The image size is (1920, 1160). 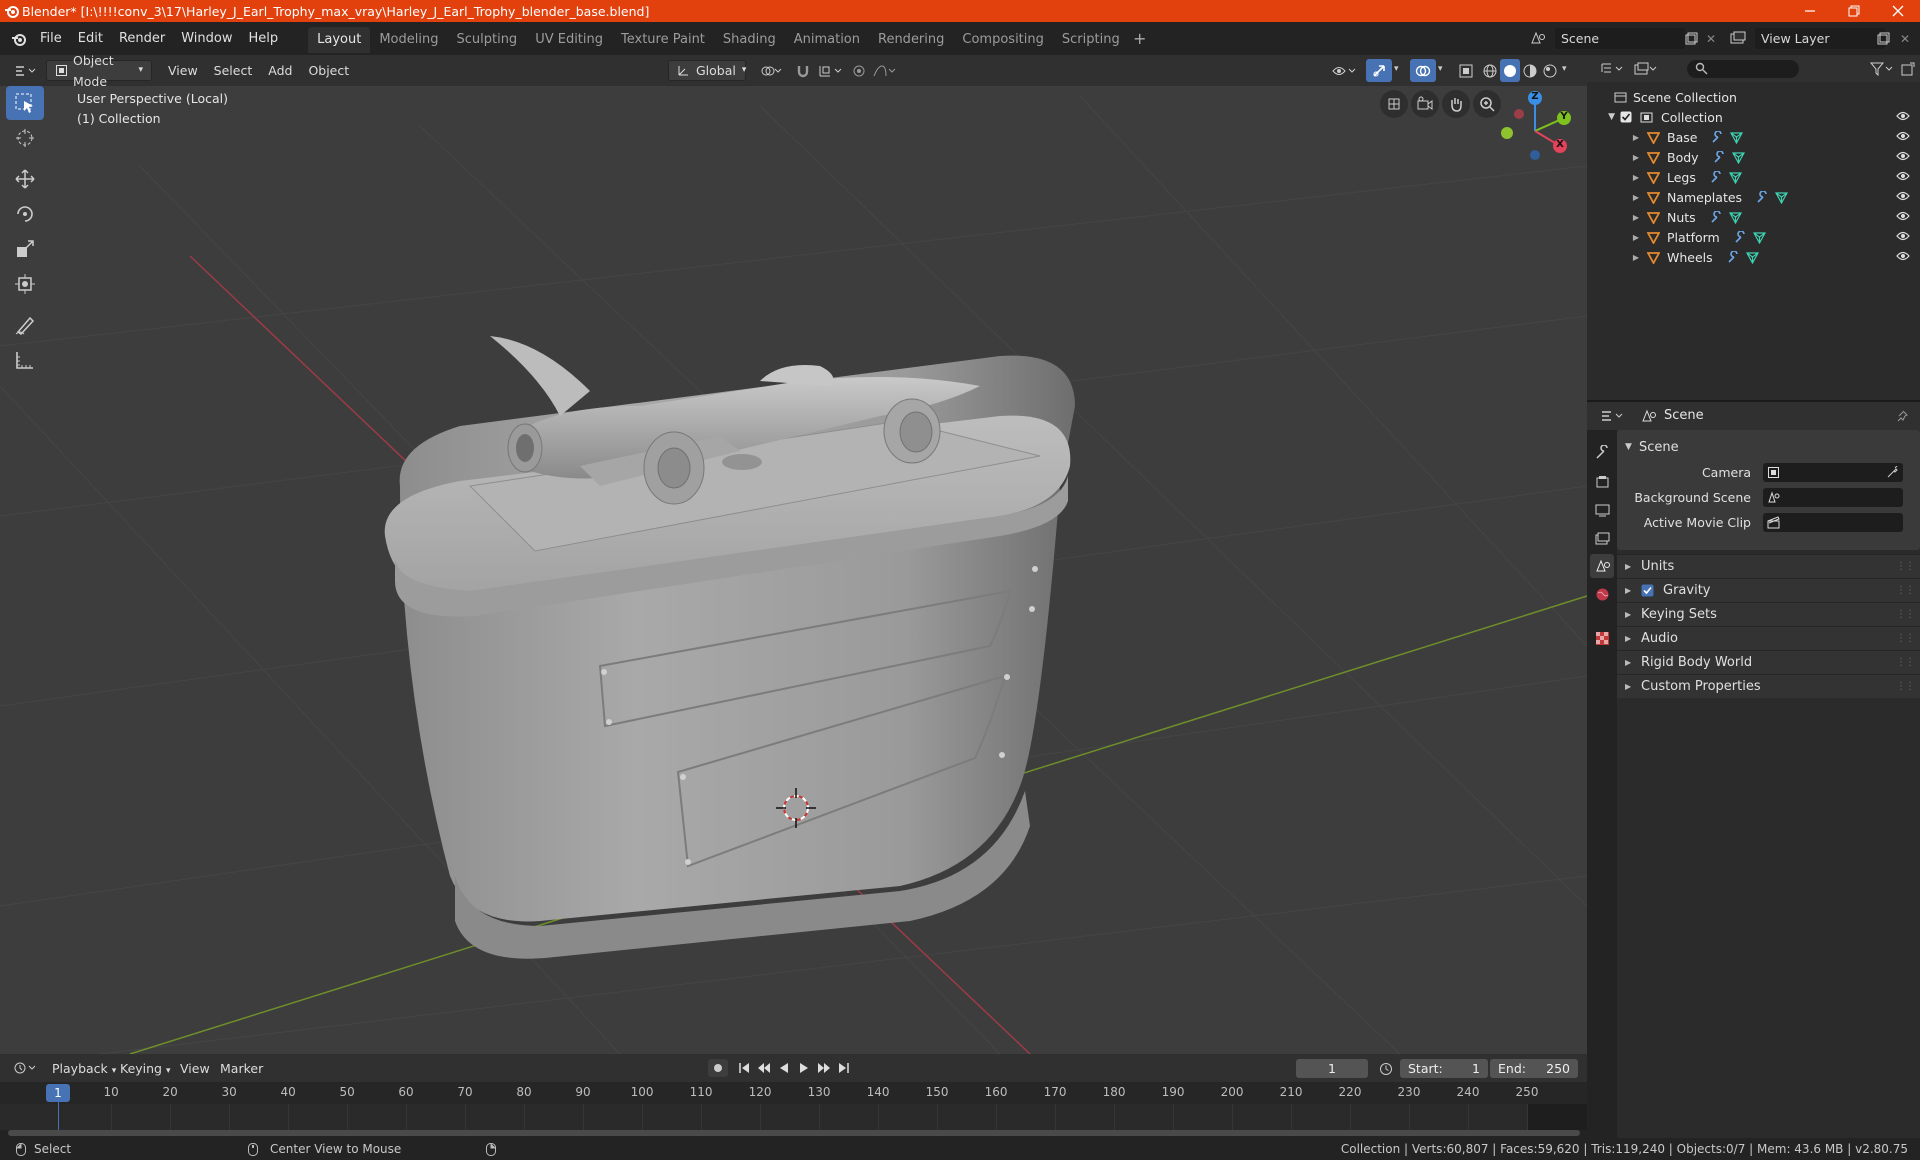 I want to click on outliner-object-body: ▶ Body, so click(x=1753, y=157).